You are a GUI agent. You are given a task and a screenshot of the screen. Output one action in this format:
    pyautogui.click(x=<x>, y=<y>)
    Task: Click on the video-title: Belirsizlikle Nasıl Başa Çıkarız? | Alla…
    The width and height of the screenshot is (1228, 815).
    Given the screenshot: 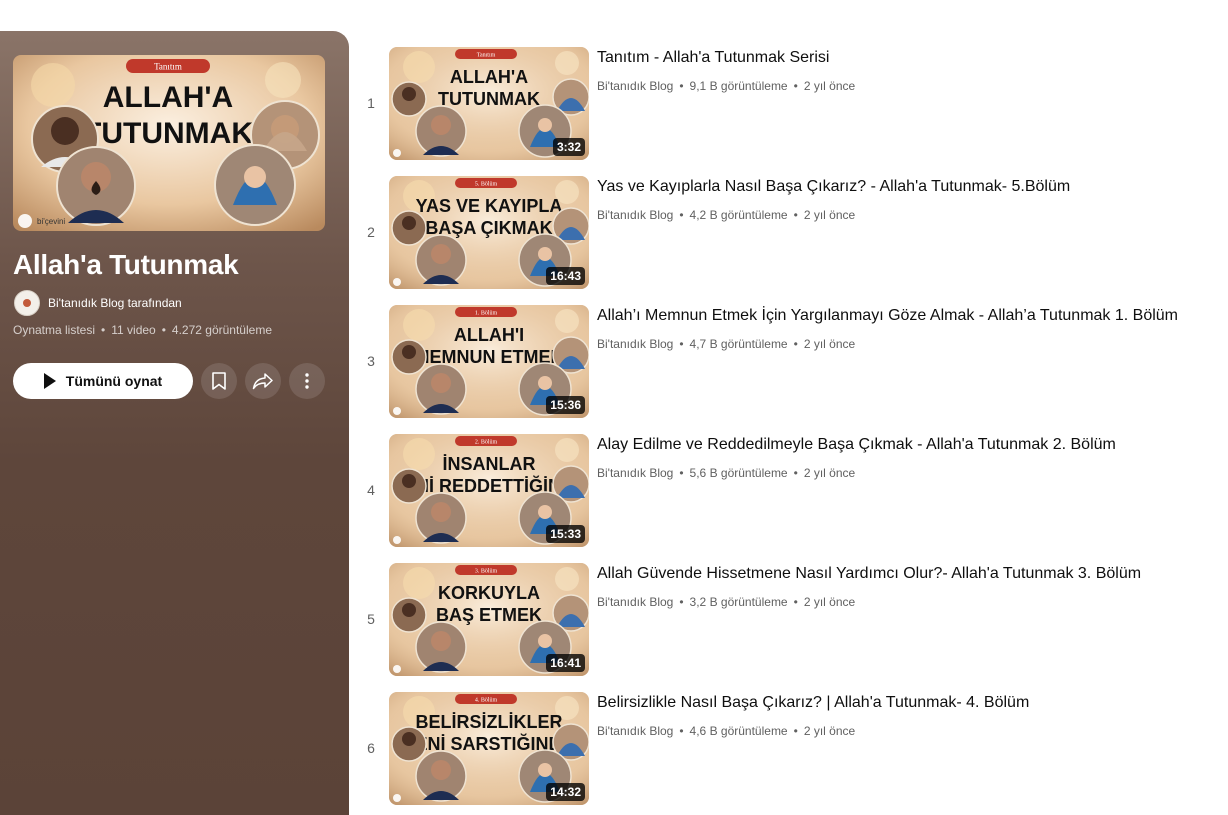 What is the action you would take?
    pyautogui.click(x=813, y=703)
    